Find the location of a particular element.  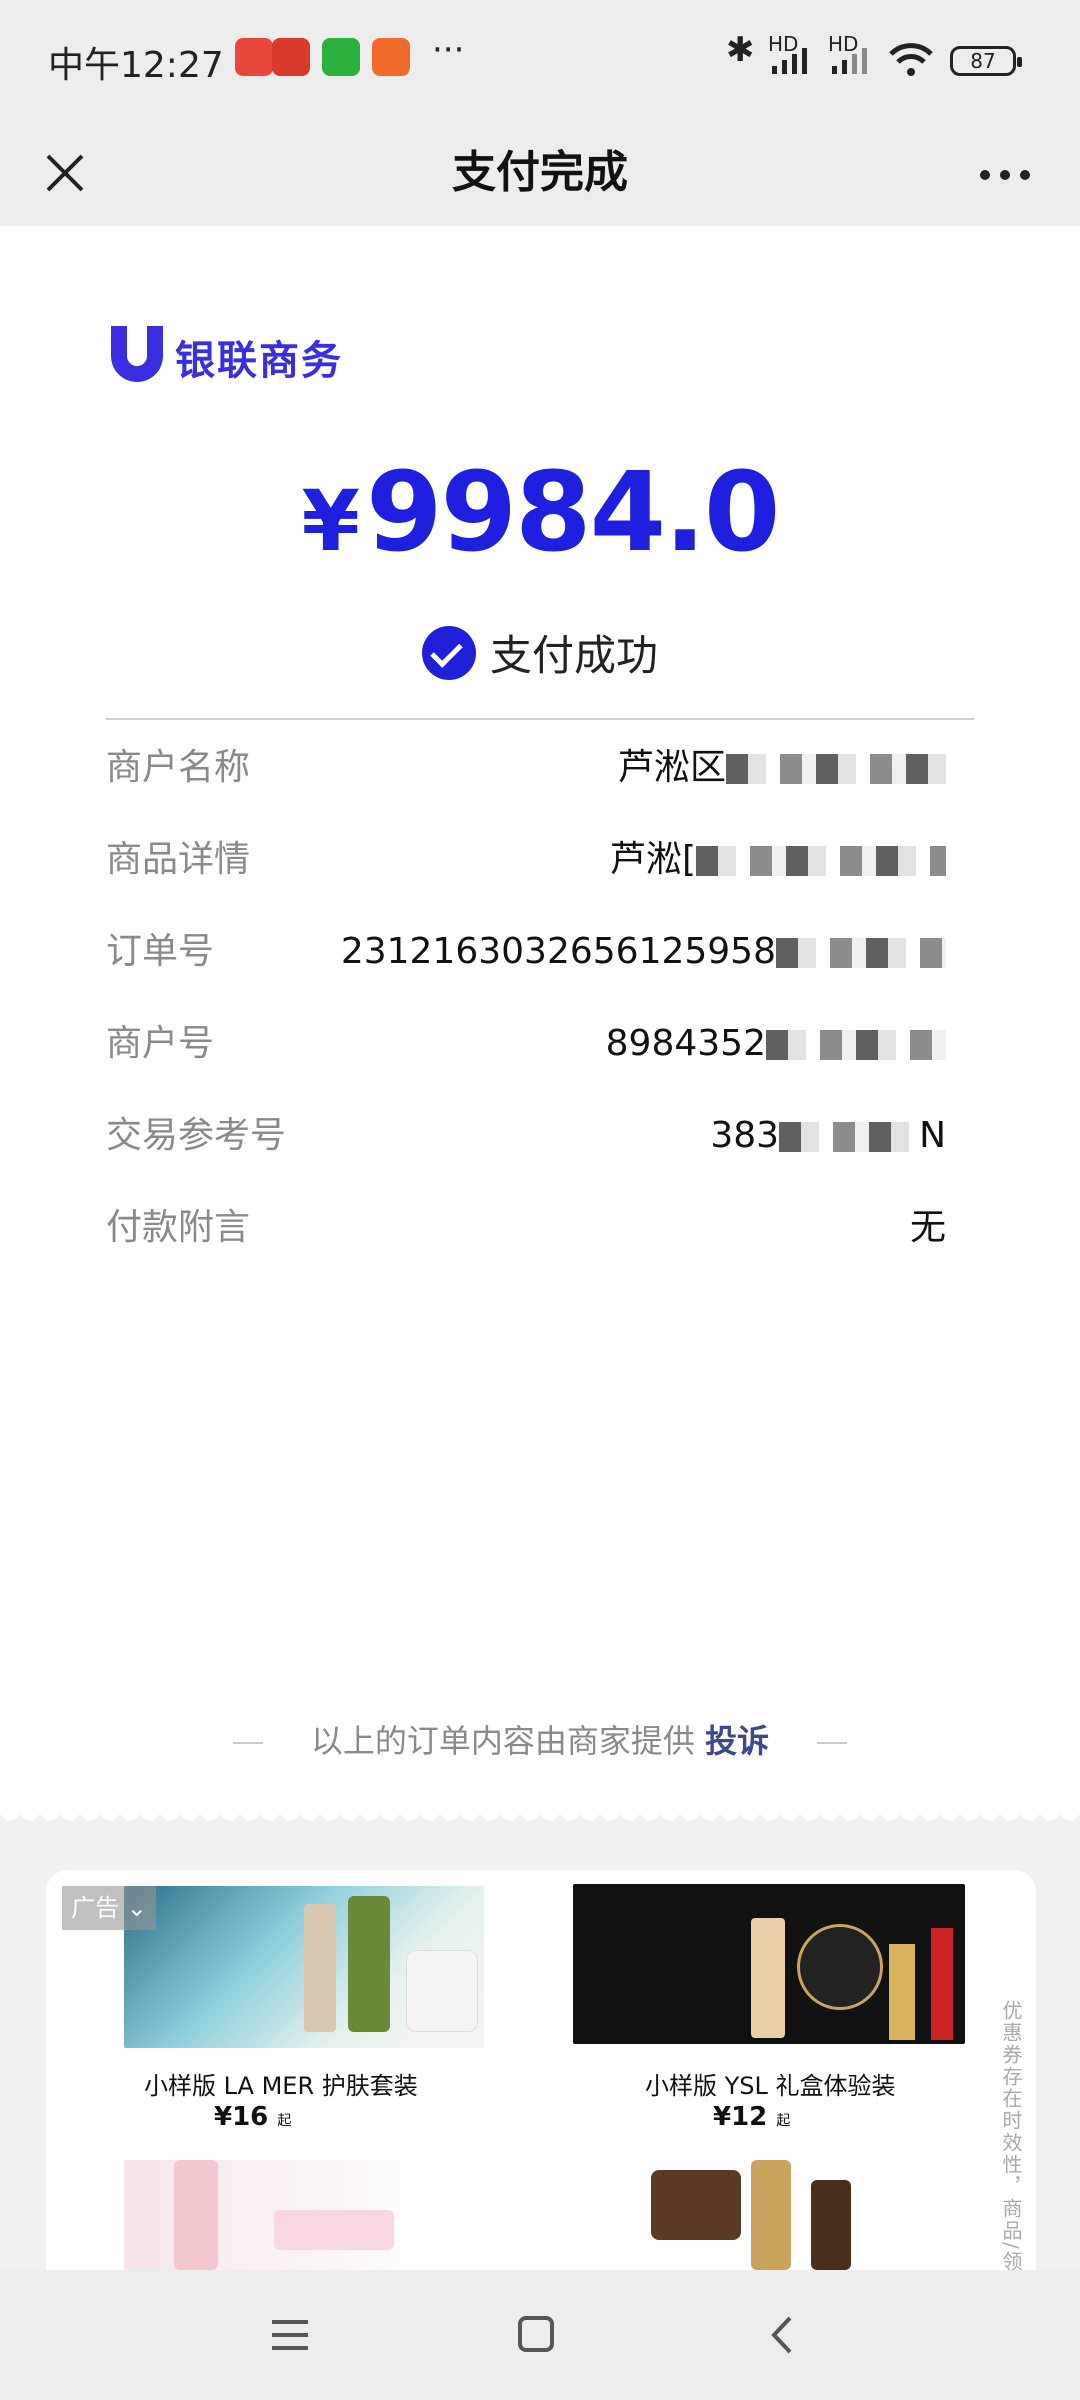

system-nav-bar is located at coordinates (540, 2335).